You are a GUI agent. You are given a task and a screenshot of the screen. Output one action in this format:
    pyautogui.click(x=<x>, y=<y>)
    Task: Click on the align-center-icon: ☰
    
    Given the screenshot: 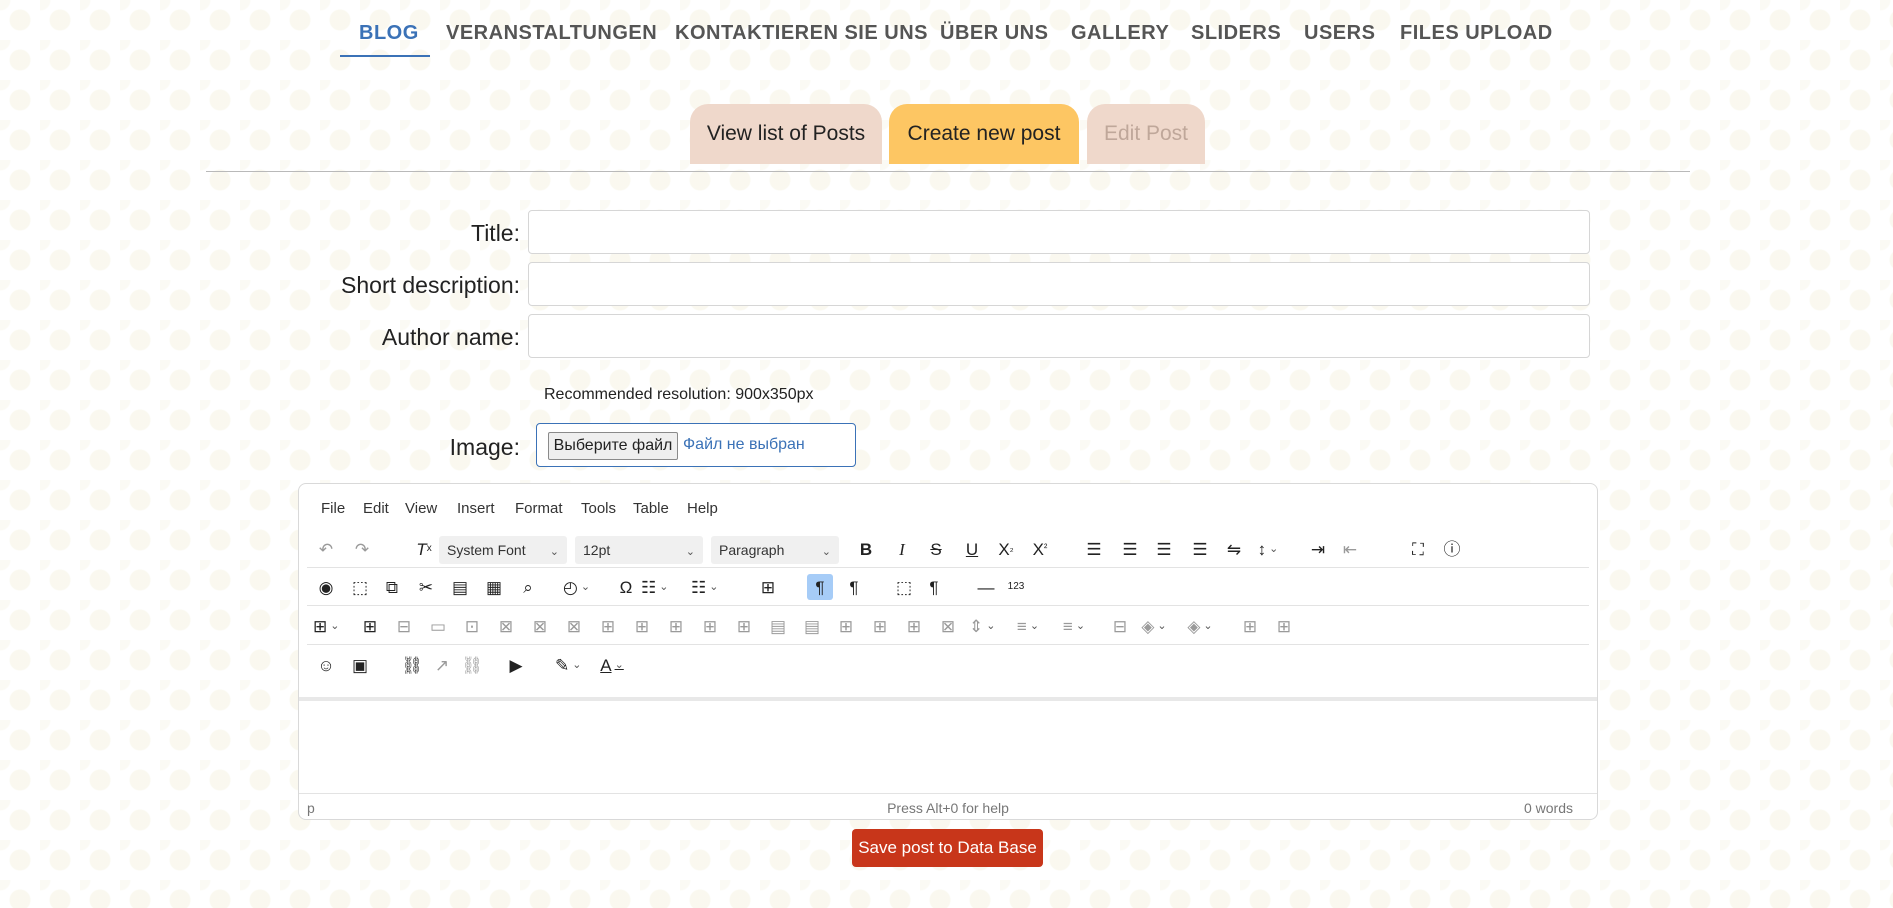 What is the action you would take?
    pyautogui.click(x=1130, y=549)
    